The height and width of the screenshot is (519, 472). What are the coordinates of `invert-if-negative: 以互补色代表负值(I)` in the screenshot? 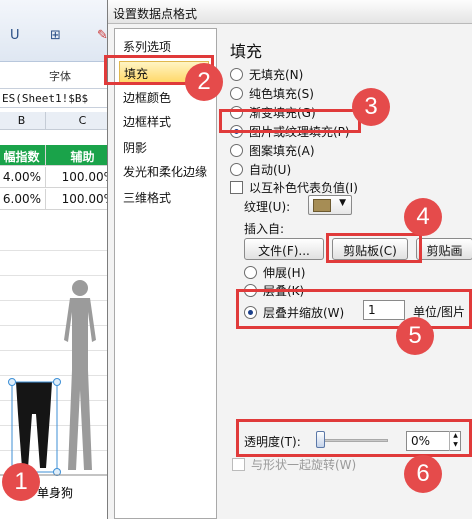 It's located at (294, 187).